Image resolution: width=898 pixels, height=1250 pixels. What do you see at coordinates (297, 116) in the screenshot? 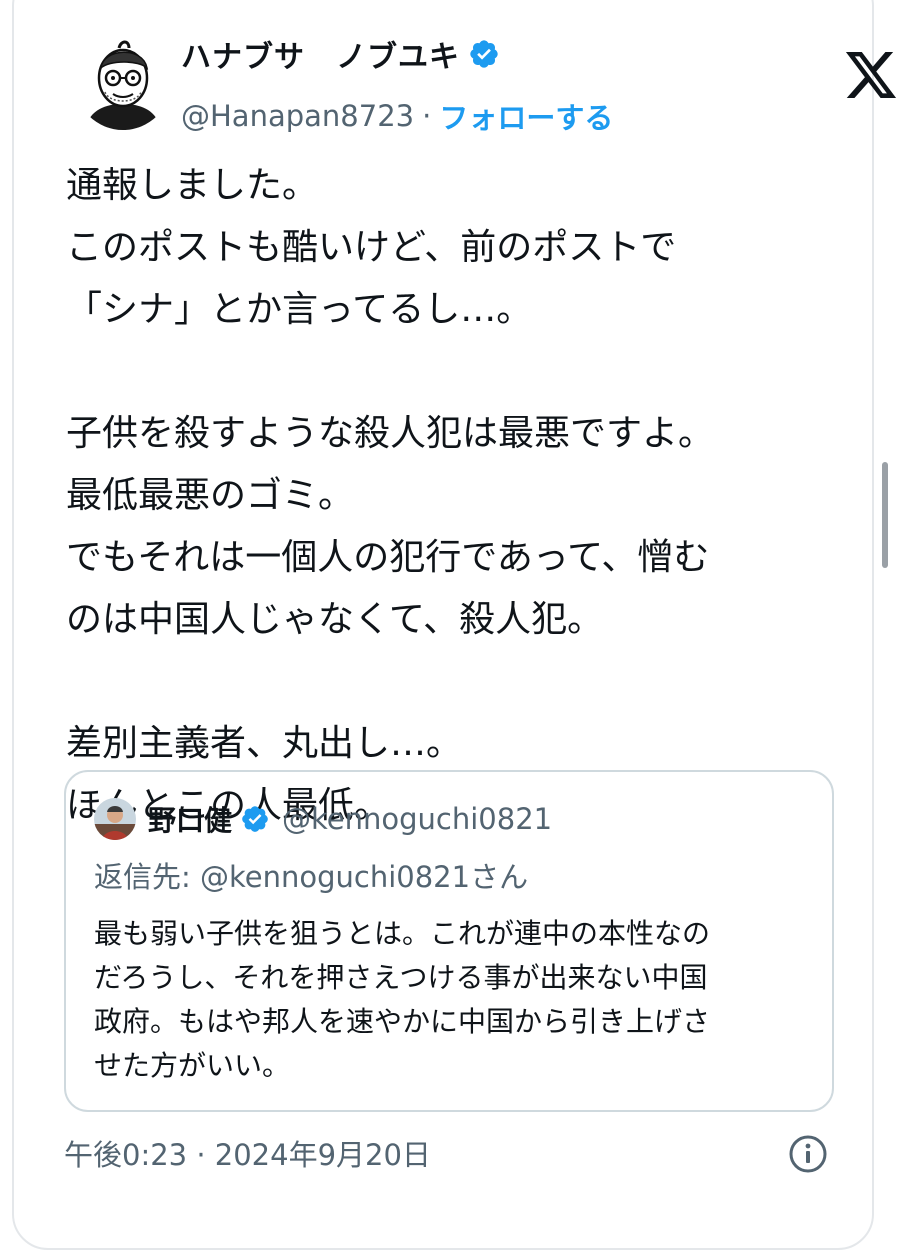
I see `author-handle: @Hanapan8723` at bounding box center [297, 116].